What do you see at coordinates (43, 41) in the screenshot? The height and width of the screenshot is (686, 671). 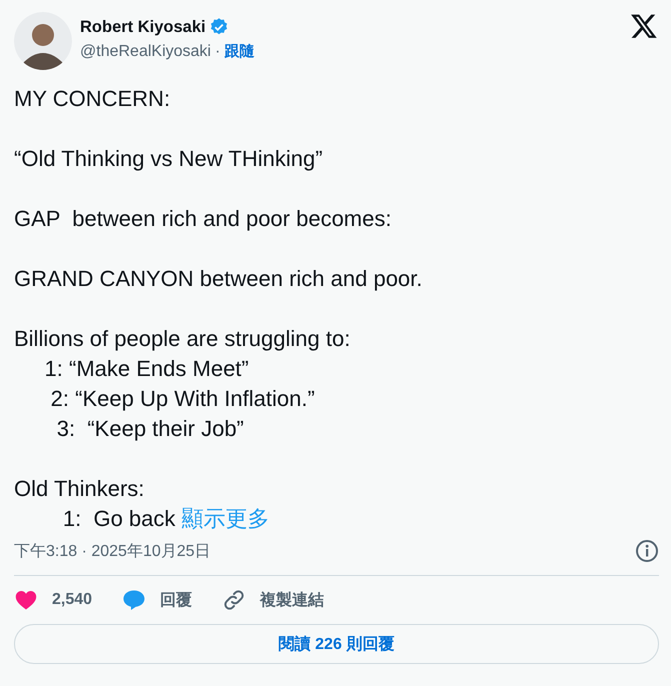 I see `avatar` at bounding box center [43, 41].